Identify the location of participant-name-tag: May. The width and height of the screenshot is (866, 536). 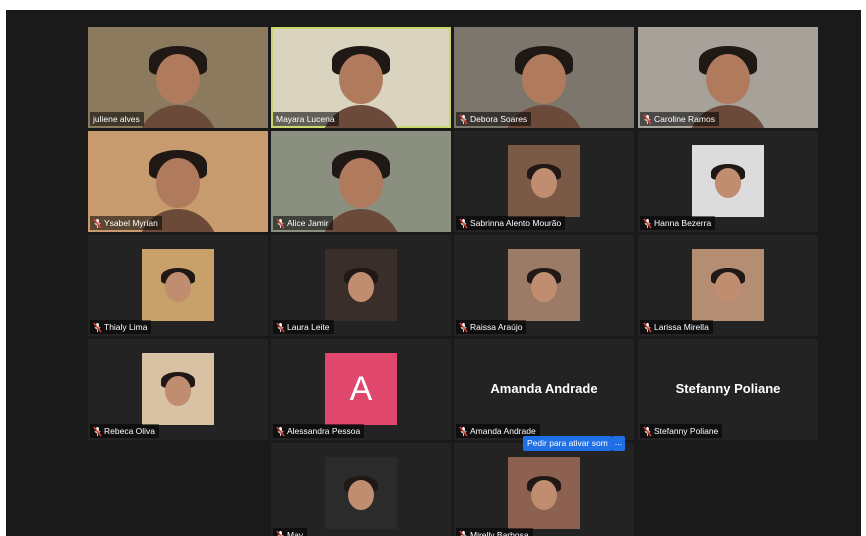
(290, 532).